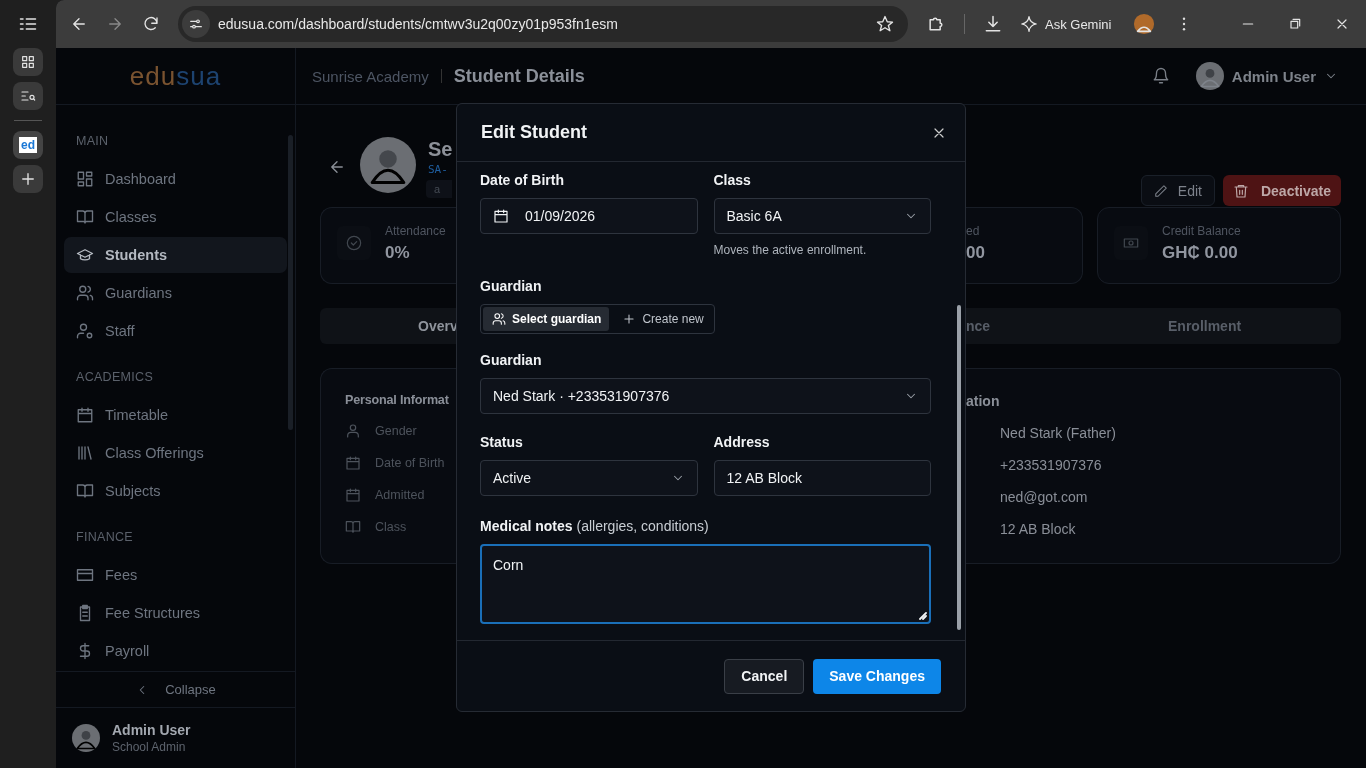  I want to click on search-icon, so click(28, 96).